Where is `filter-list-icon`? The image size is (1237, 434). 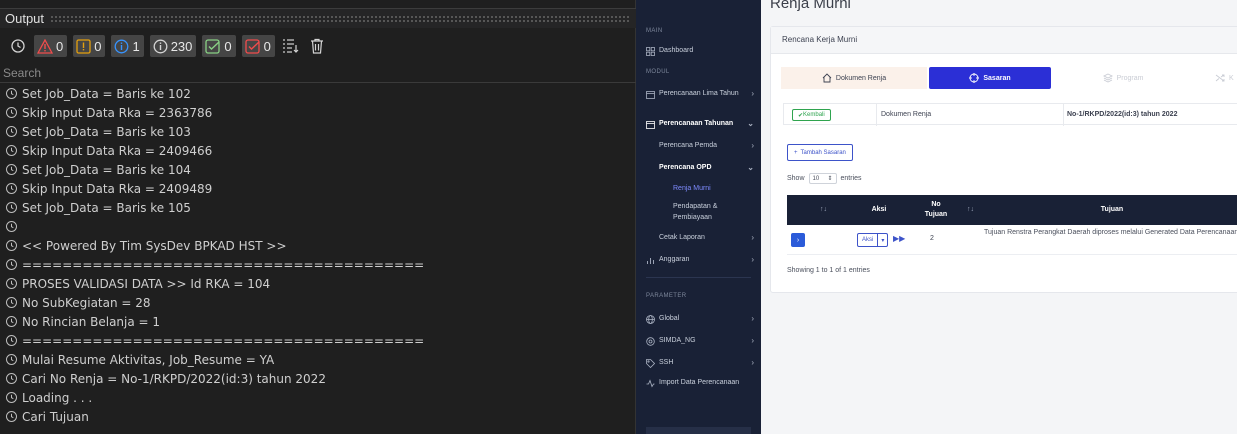
filter-list-icon is located at coordinates (291, 46).